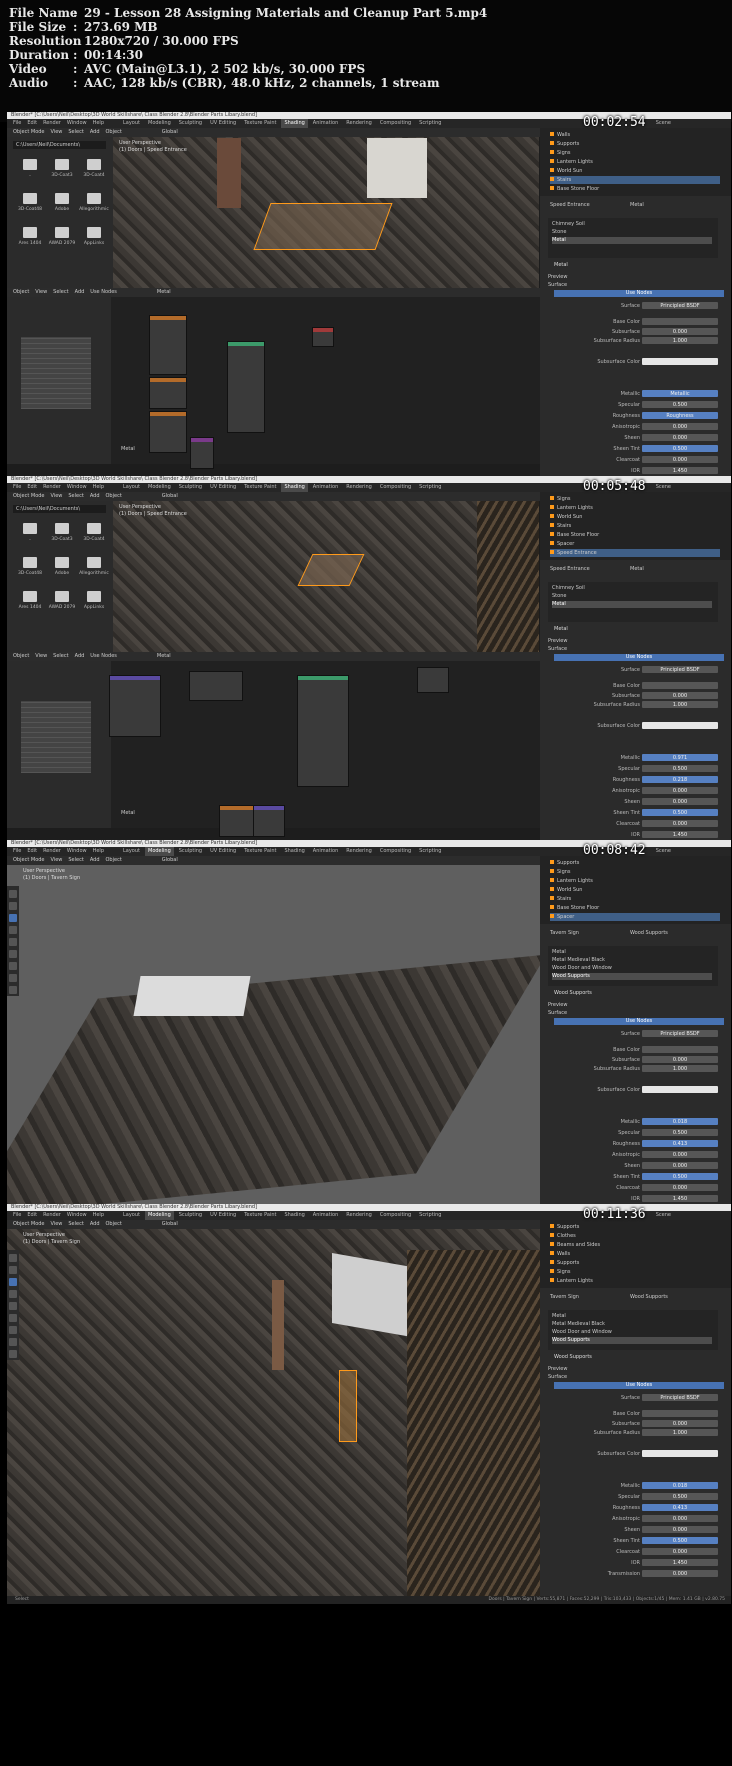  What do you see at coordinates (164, 656) in the screenshot?
I see `node-material-field: Metal` at bounding box center [164, 656].